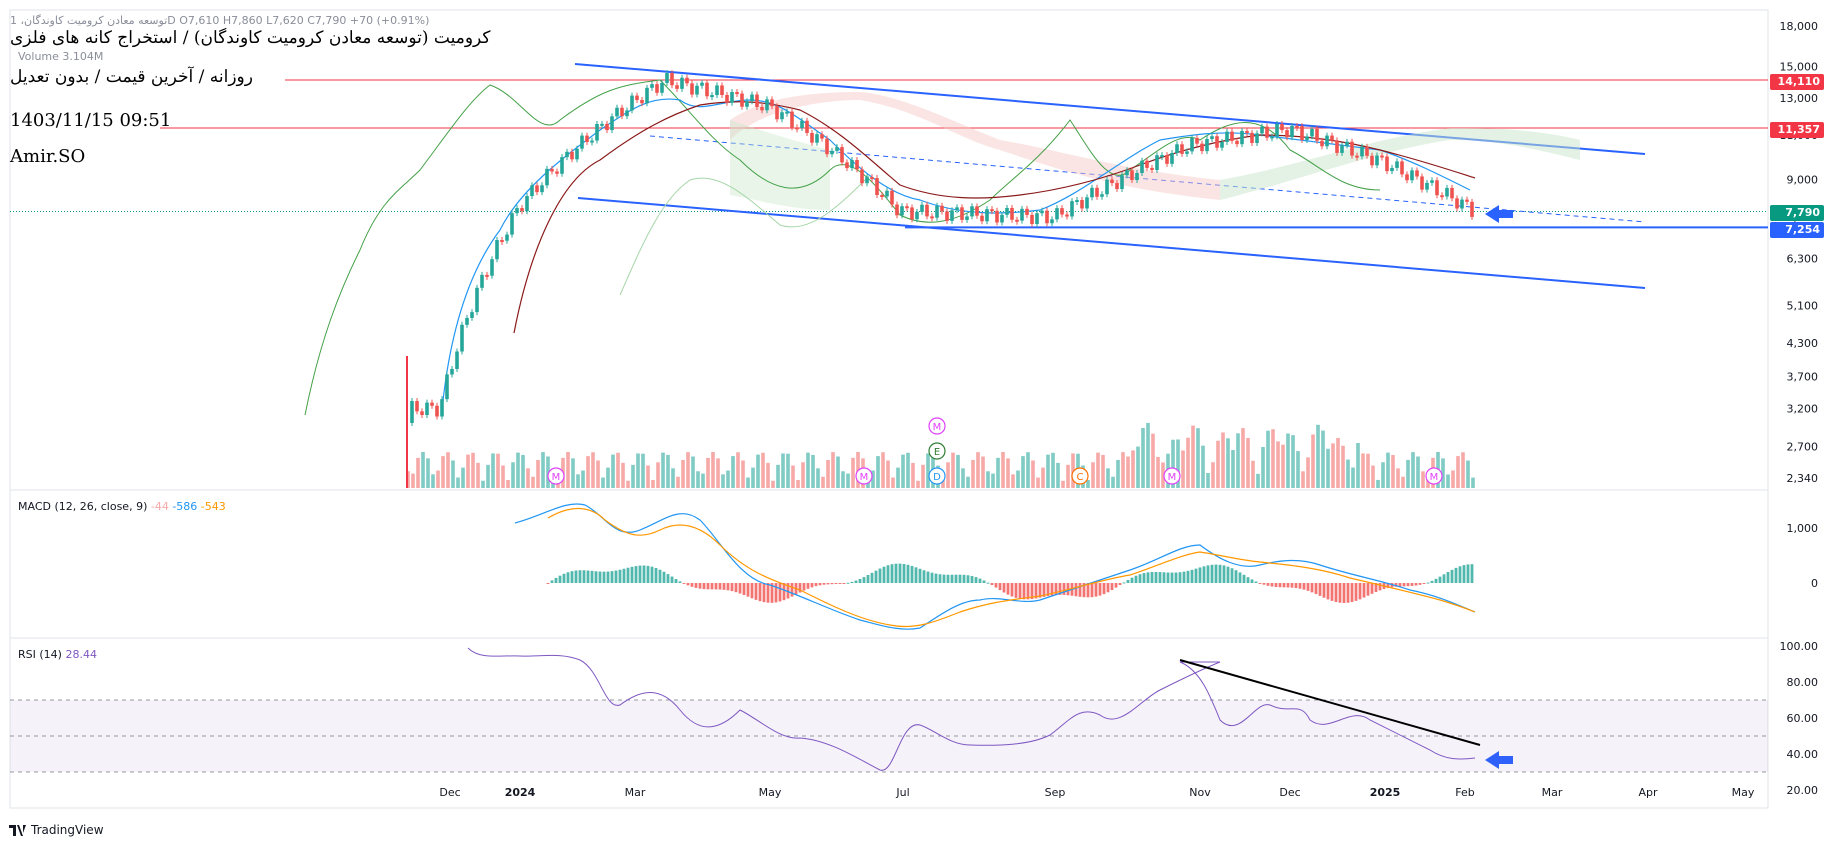  What do you see at coordinates (1400, 164) in the screenshot?
I see `cloud-bull` at bounding box center [1400, 164].